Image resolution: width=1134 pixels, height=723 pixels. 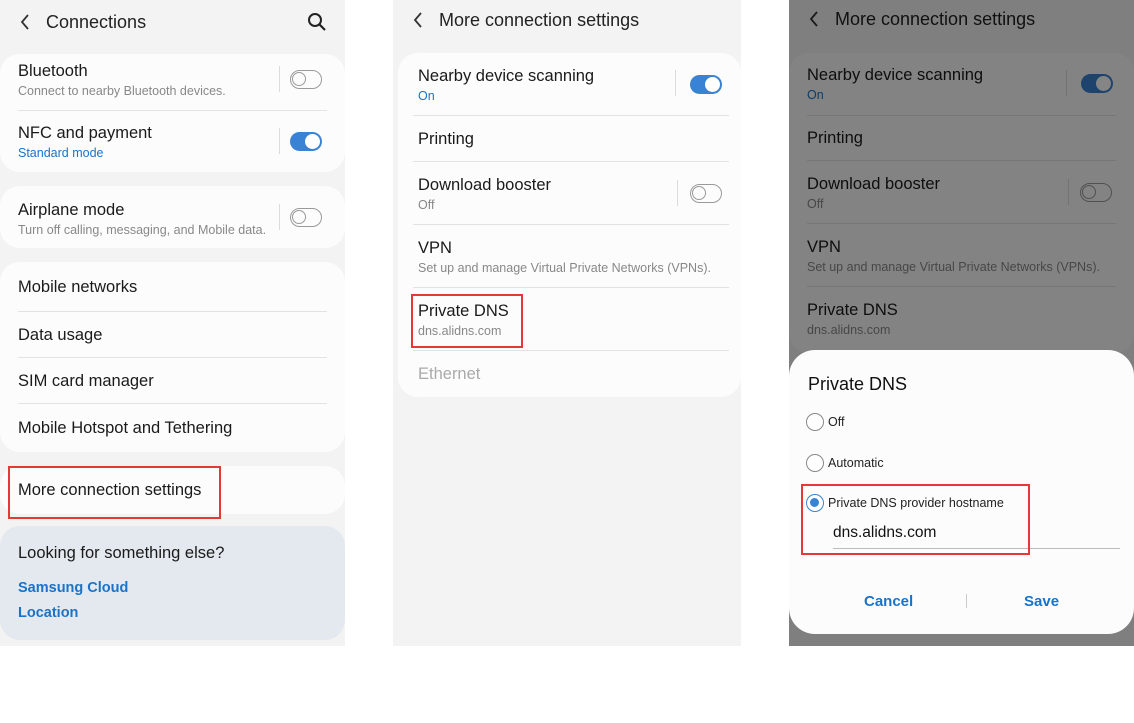 What do you see at coordinates (306, 141) in the screenshot?
I see `nfc-toggle` at bounding box center [306, 141].